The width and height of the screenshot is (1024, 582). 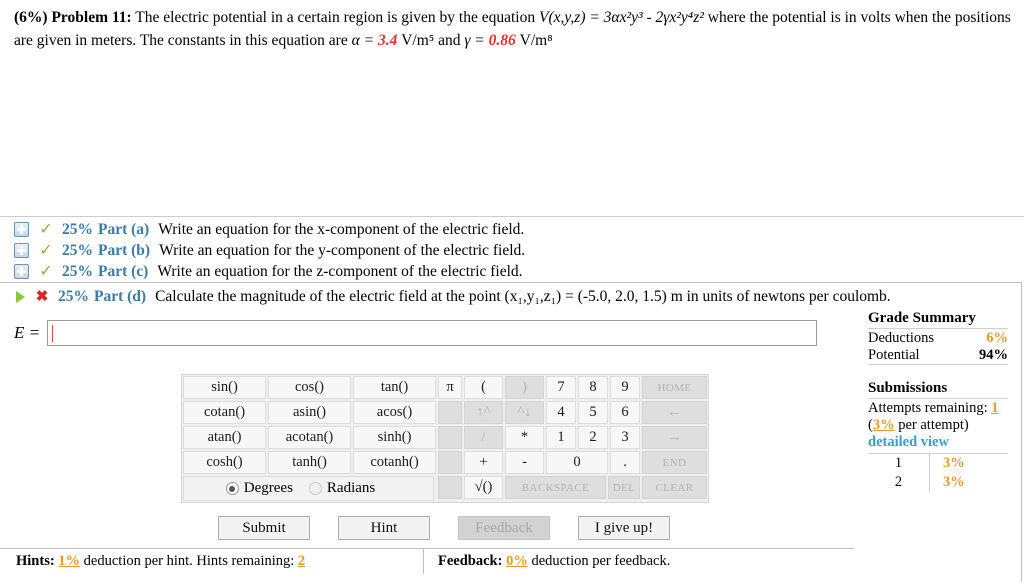 What do you see at coordinates (450, 387) in the screenshot?
I see `key-pi: π` at bounding box center [450, 387].